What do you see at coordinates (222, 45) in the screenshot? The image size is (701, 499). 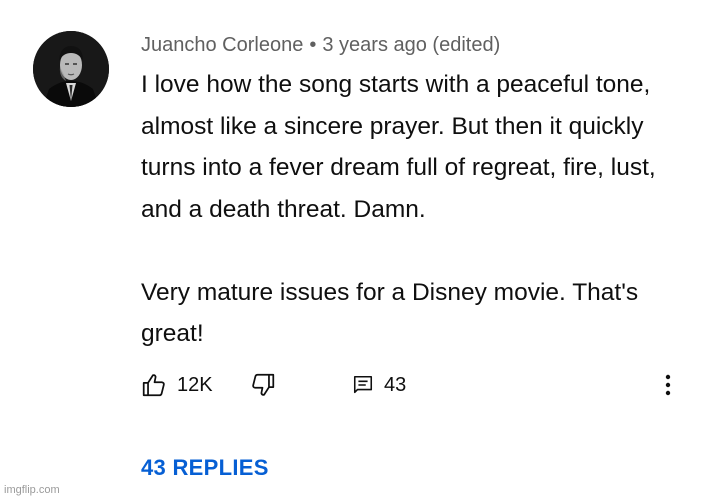 I see `author-name: Juancho Corleone` at bounding box center [222, 45].